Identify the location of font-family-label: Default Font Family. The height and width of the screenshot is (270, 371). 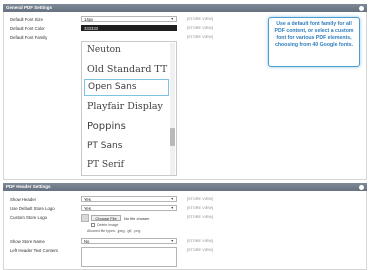
(29, 37).